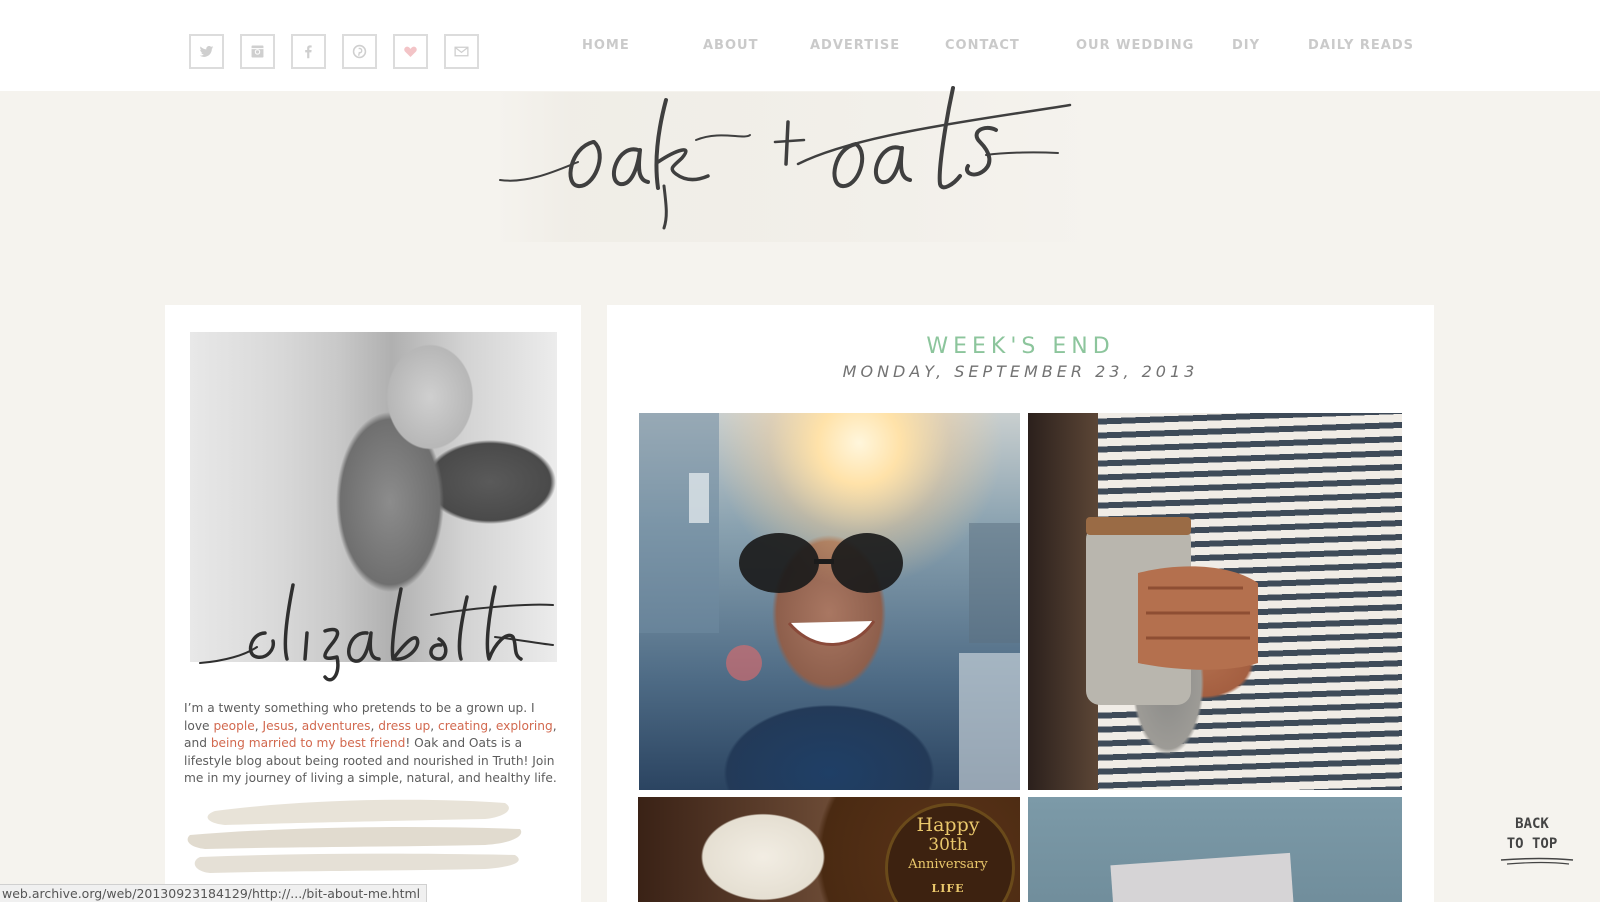  I want to click on bio-link-people: people, so click(233, 726).